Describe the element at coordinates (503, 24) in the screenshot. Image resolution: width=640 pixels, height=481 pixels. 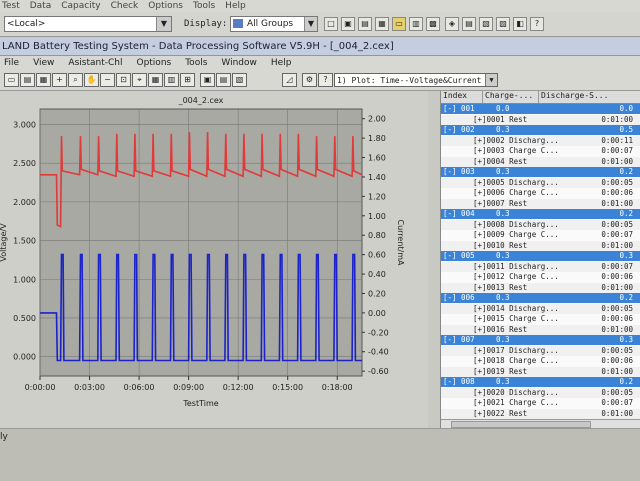
I see `layout-icon: ▨` at that location.